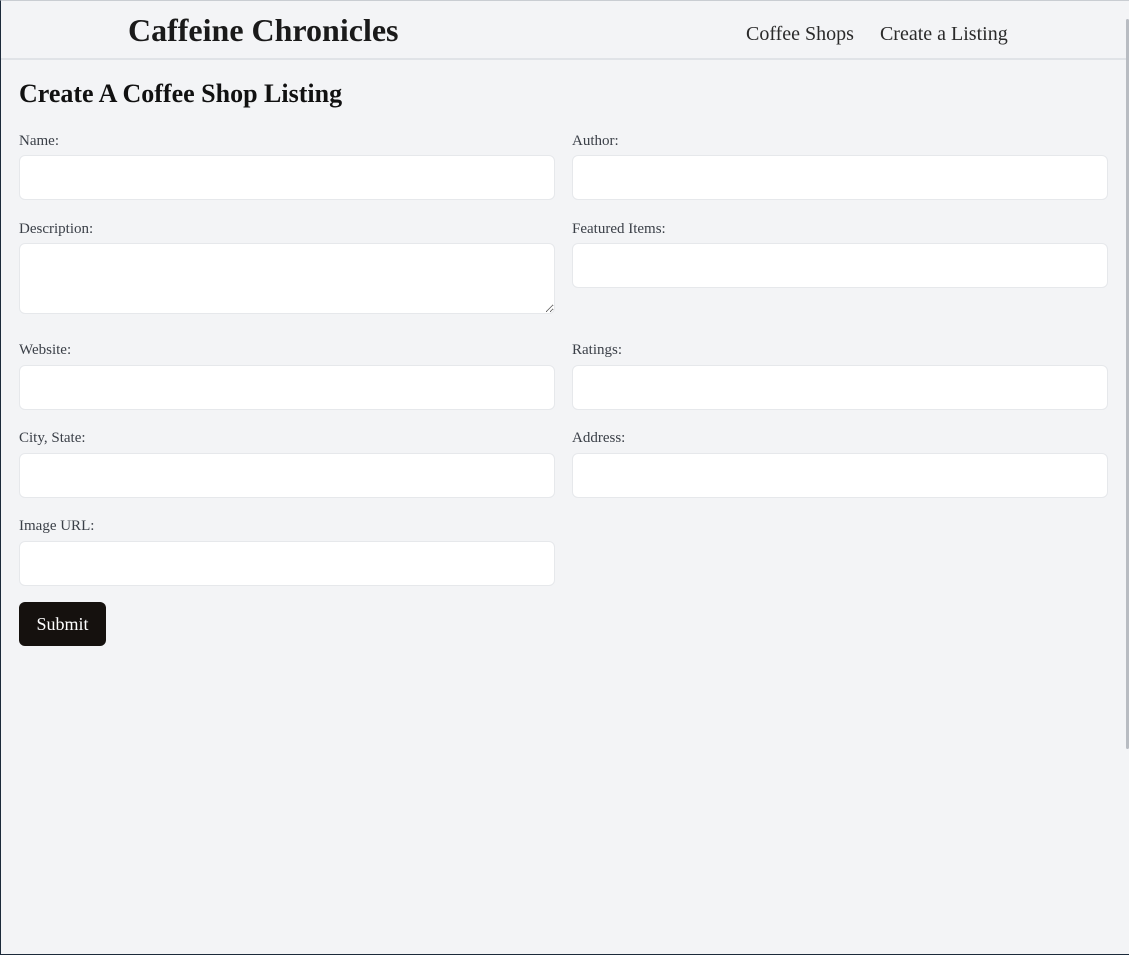 Image resolution: width=1129 pixels, height=955 pixels. What do you see at coordinates (877, 34) in the screenshot?
I see `main-nav: Coffee Shops Create a Listing` at bounding box center [877, 34].